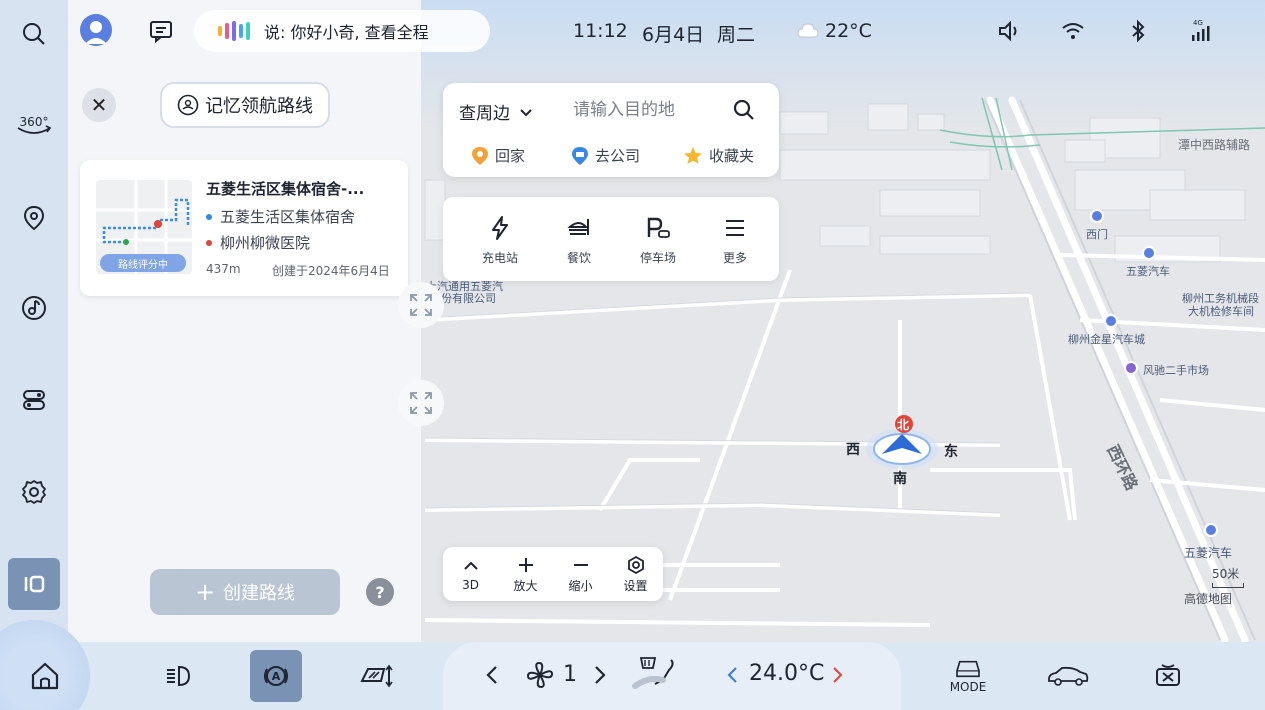  Describe the element at coordinates (1097, 234) in the screenshot. I see `map-label-poi: 西门` at that location.